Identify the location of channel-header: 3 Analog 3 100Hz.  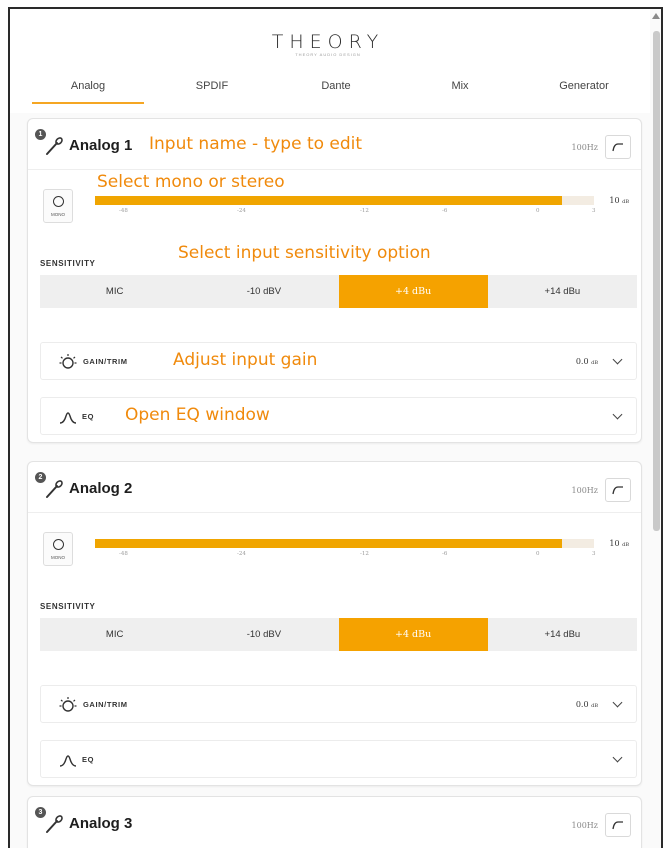
(334, 821).